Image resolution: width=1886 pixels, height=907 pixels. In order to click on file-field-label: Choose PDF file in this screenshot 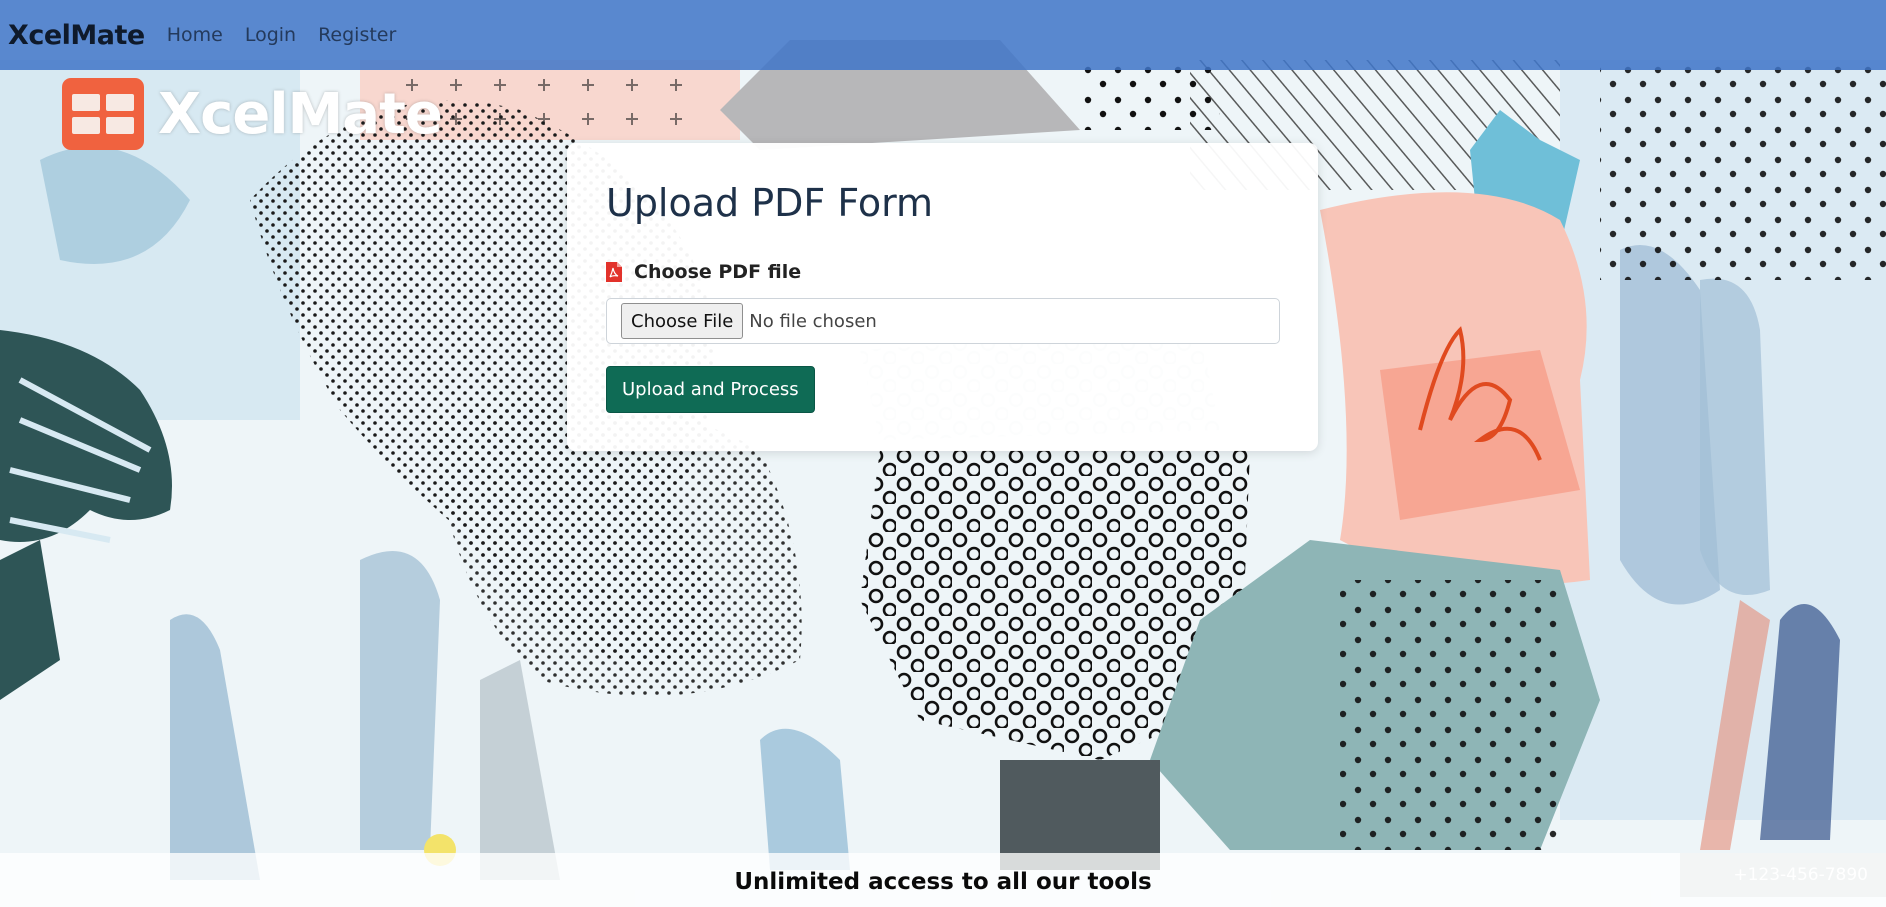, I will do `click(703, 272)`.